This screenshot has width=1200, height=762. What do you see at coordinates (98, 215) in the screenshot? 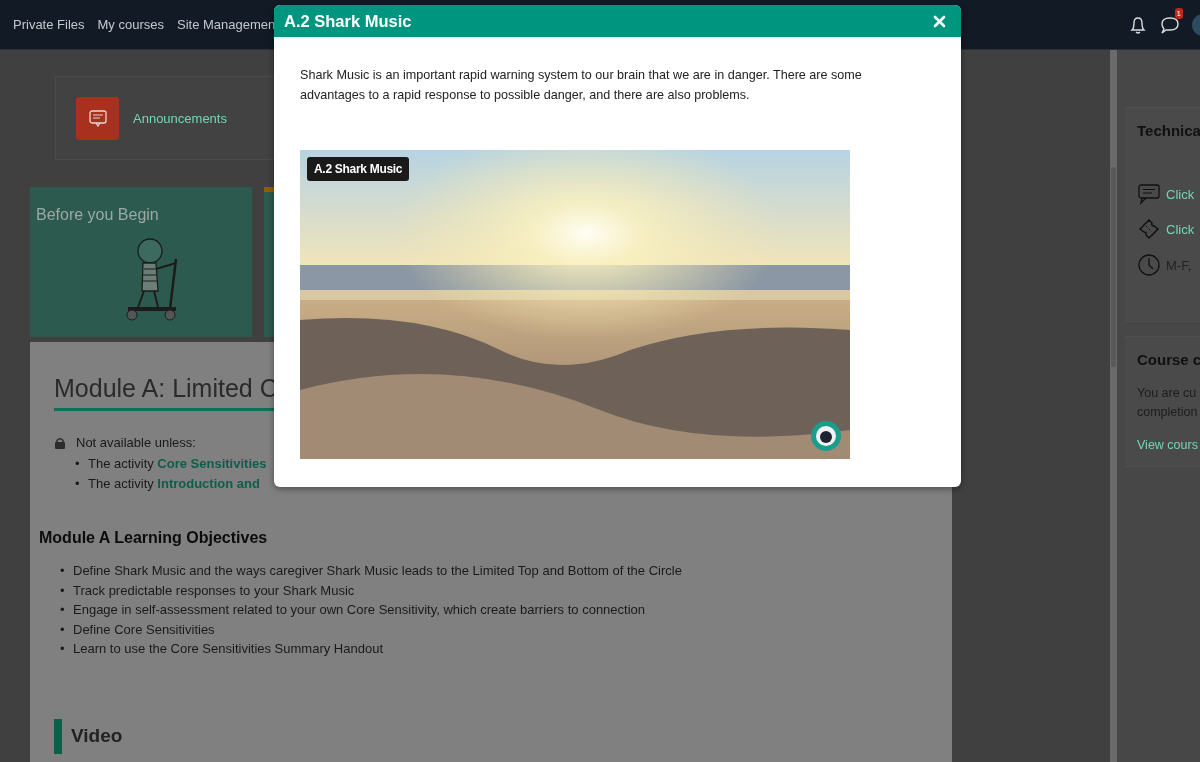
I see `tile-title: Before you Begin` at bounding box center [98, 215].